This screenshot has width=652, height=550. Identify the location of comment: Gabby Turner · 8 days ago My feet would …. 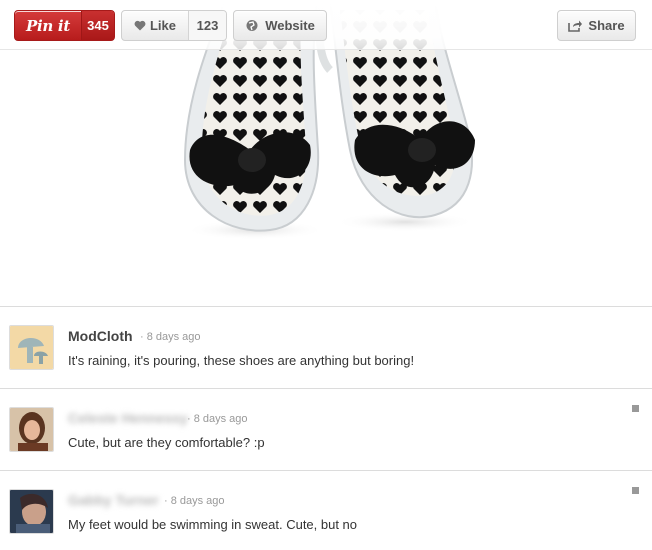
(326, 510).